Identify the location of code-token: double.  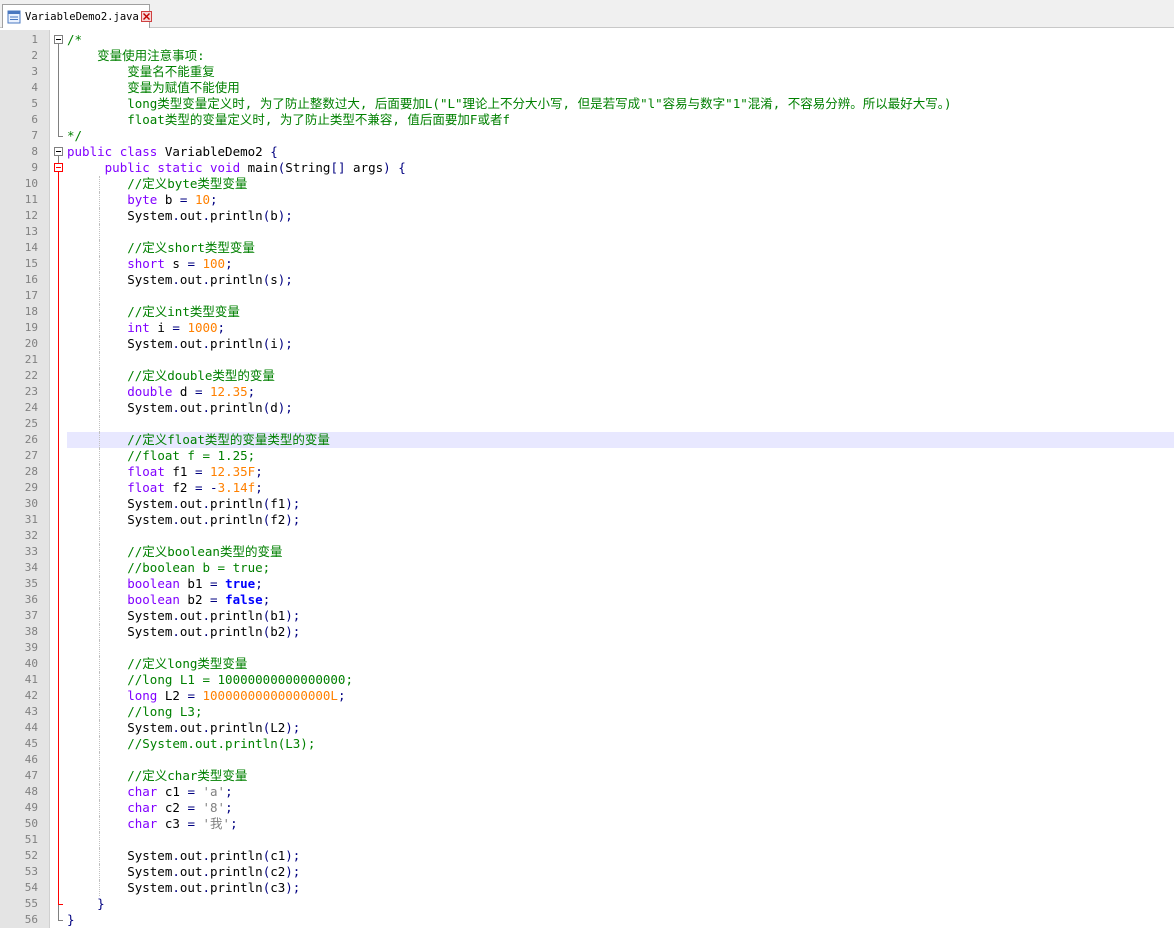
(150, 391).